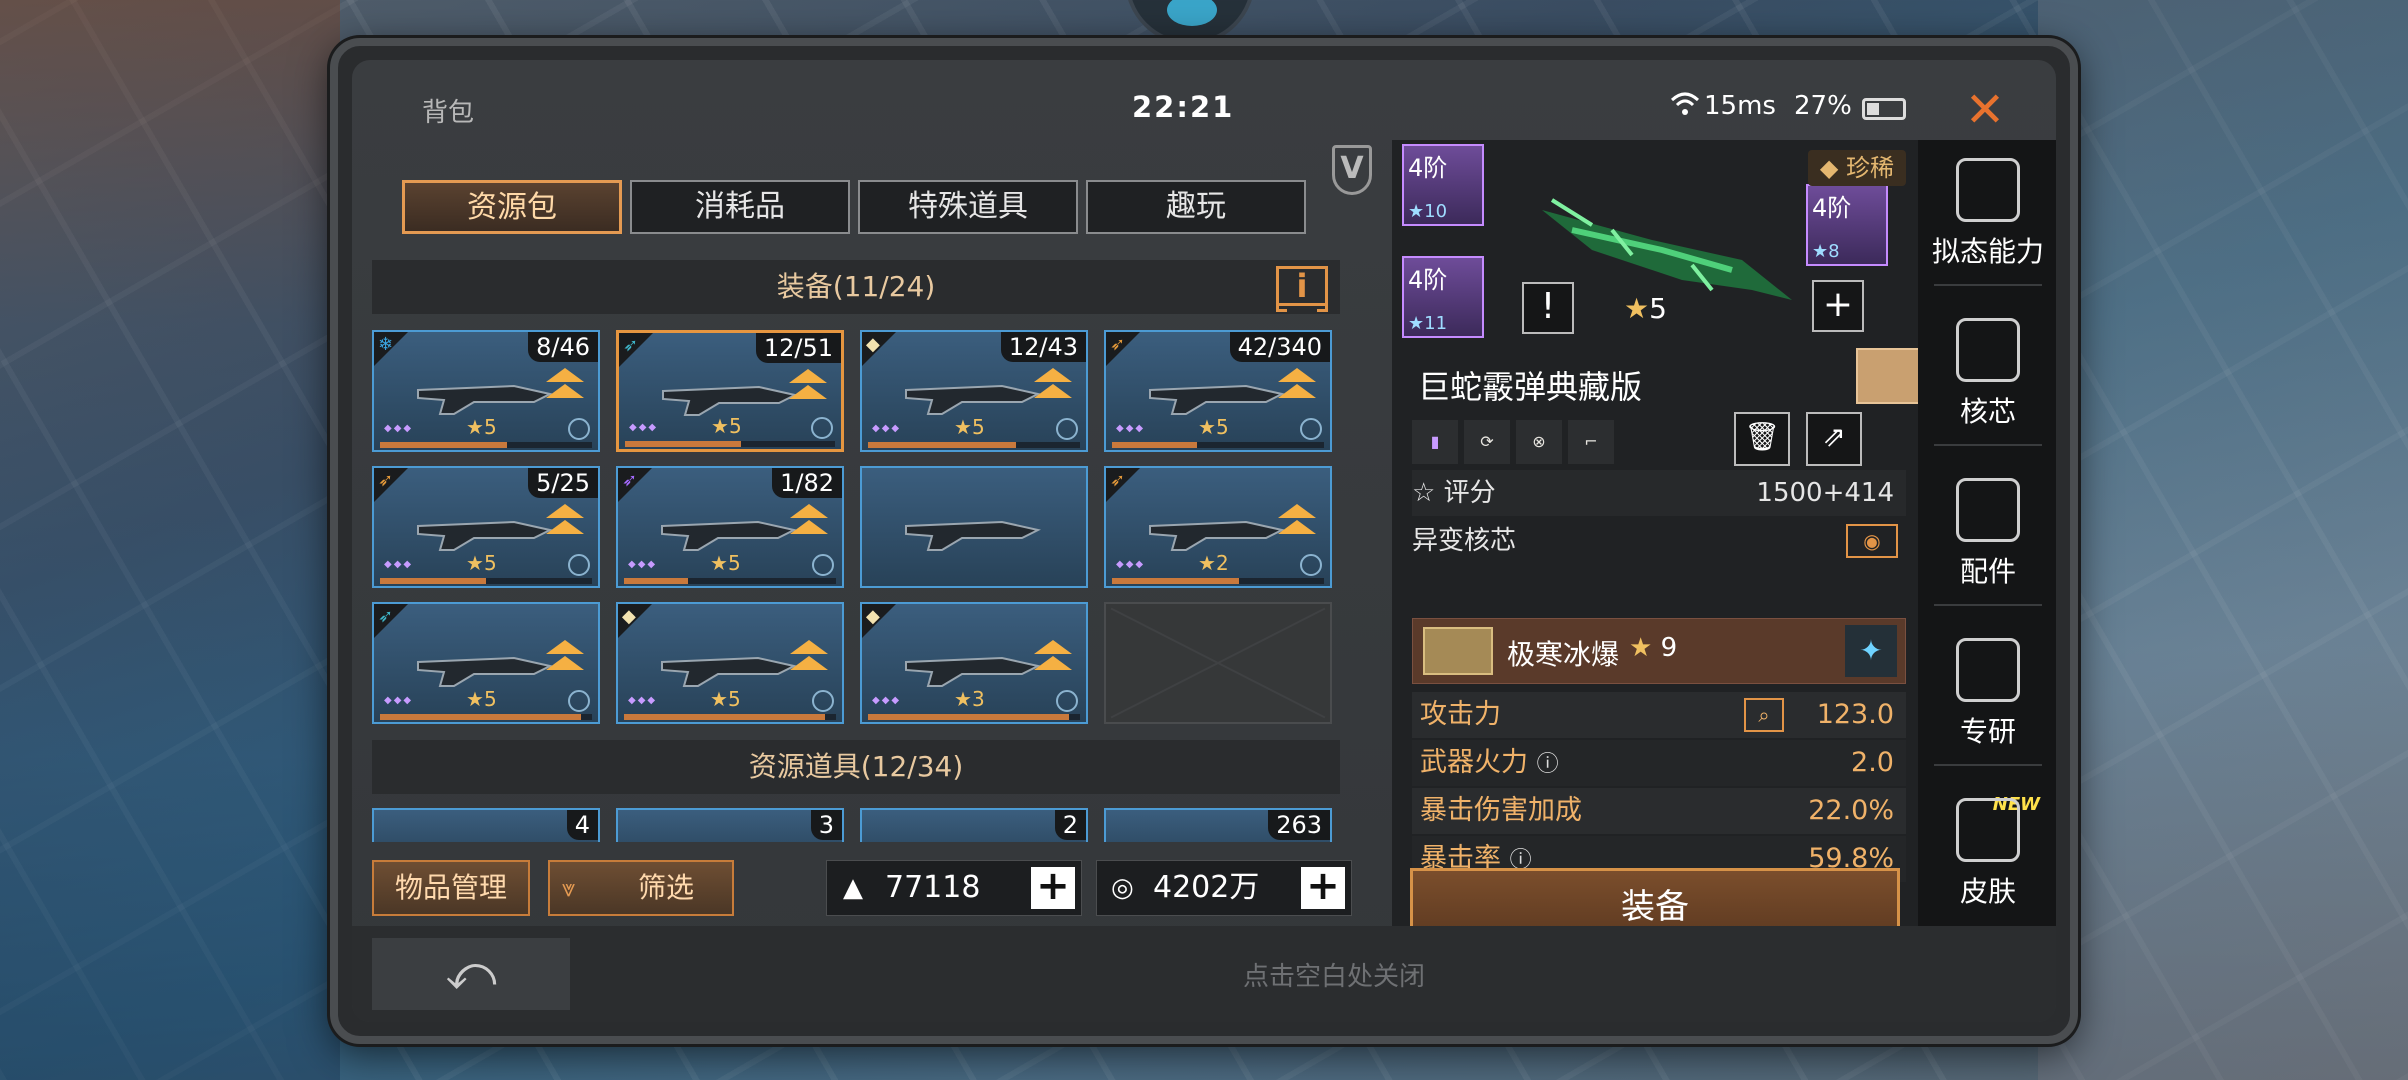 The height and width of the screenshot is (1080, 2408). Describe the element at coordinates (582, 825) in the screenshot. I see `item-count: 4` at that location.